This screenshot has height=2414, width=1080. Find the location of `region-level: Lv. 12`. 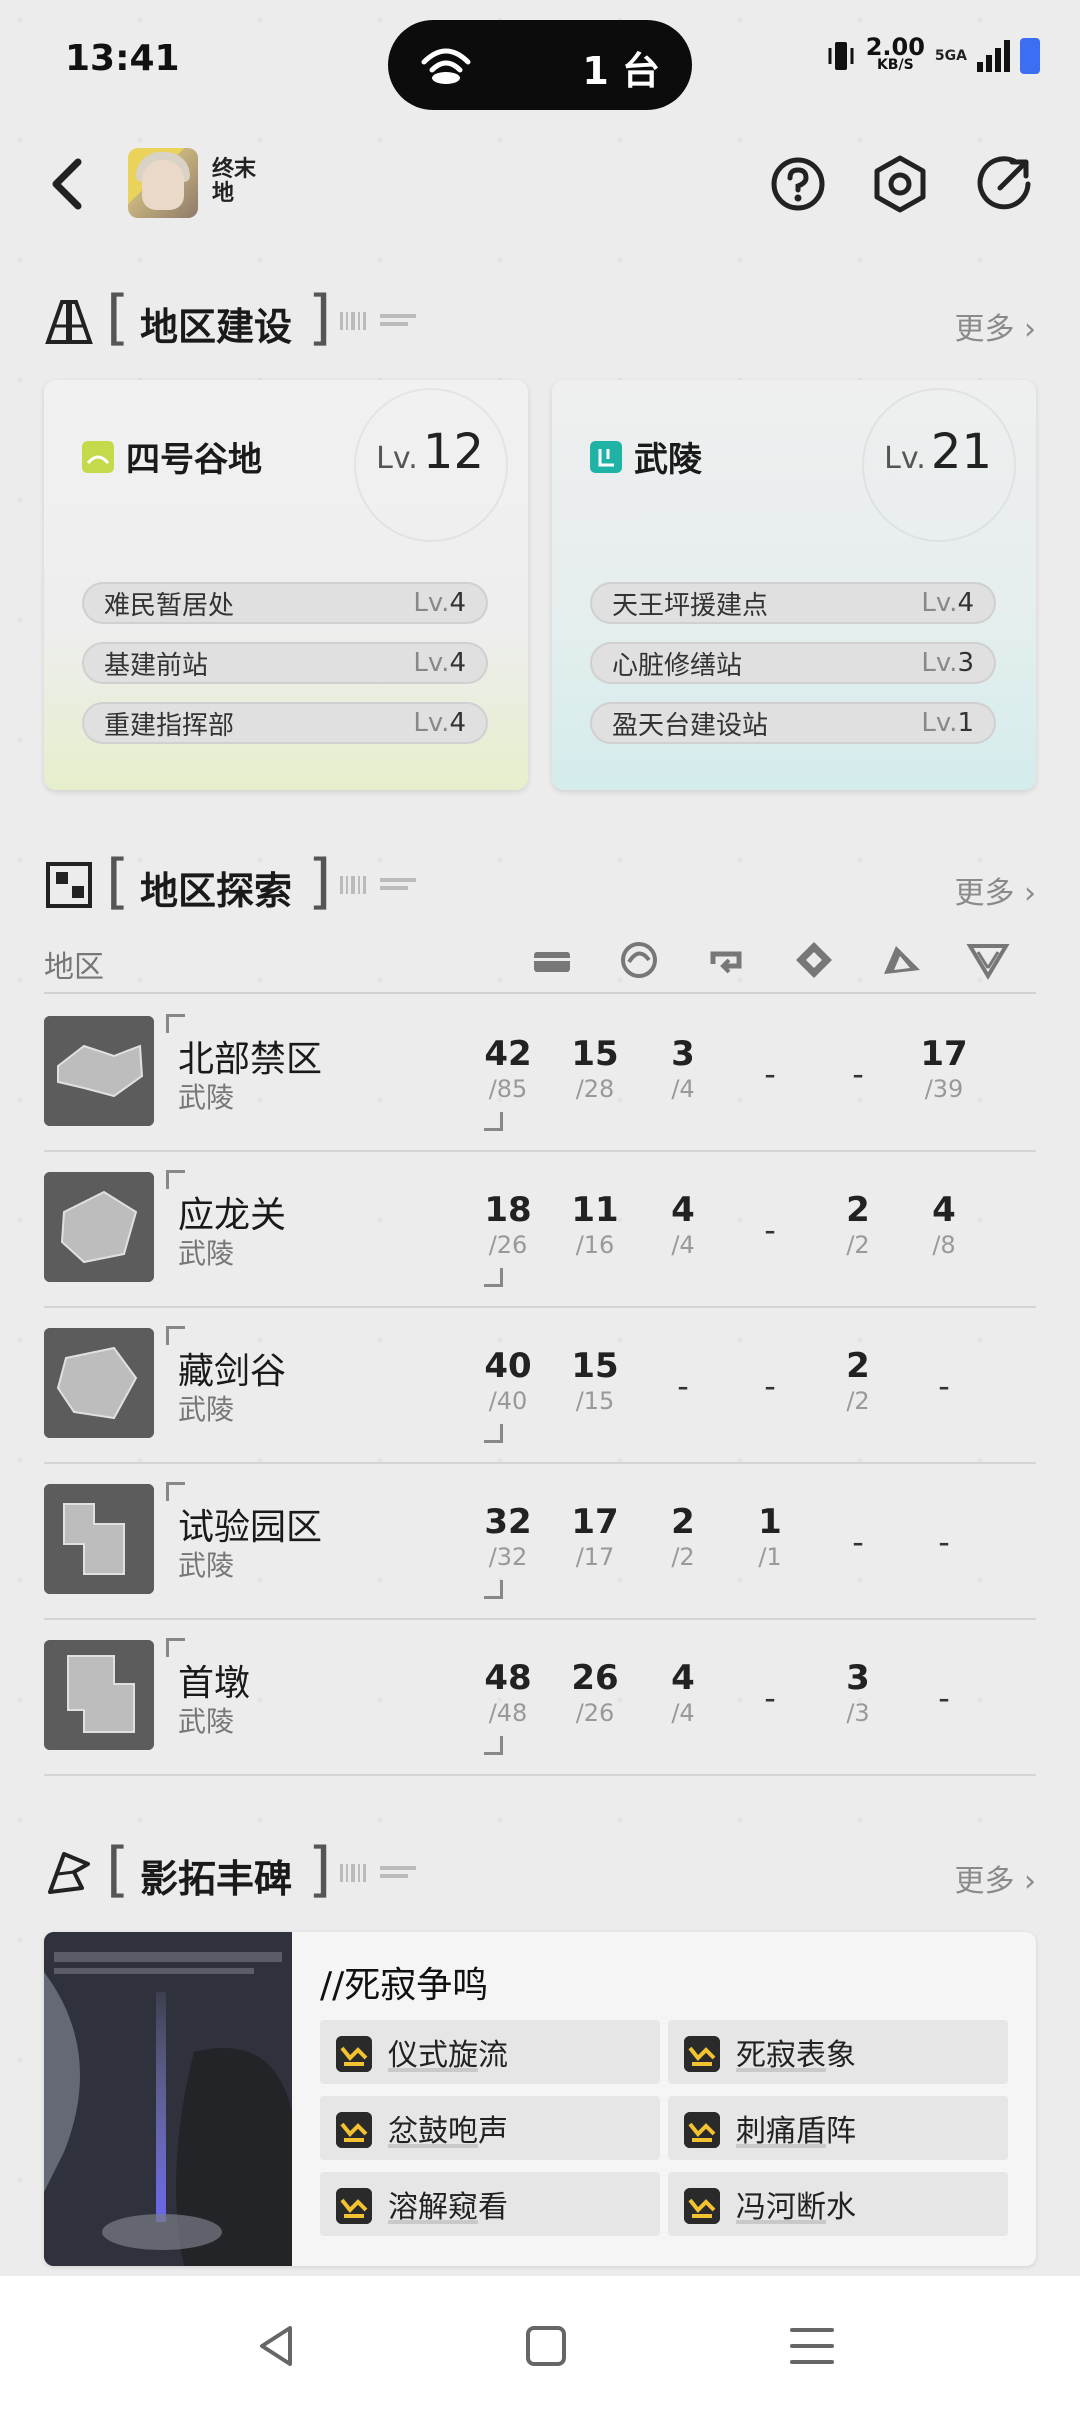

region-level: Lv. 12 is located at coordinates (430, 452).